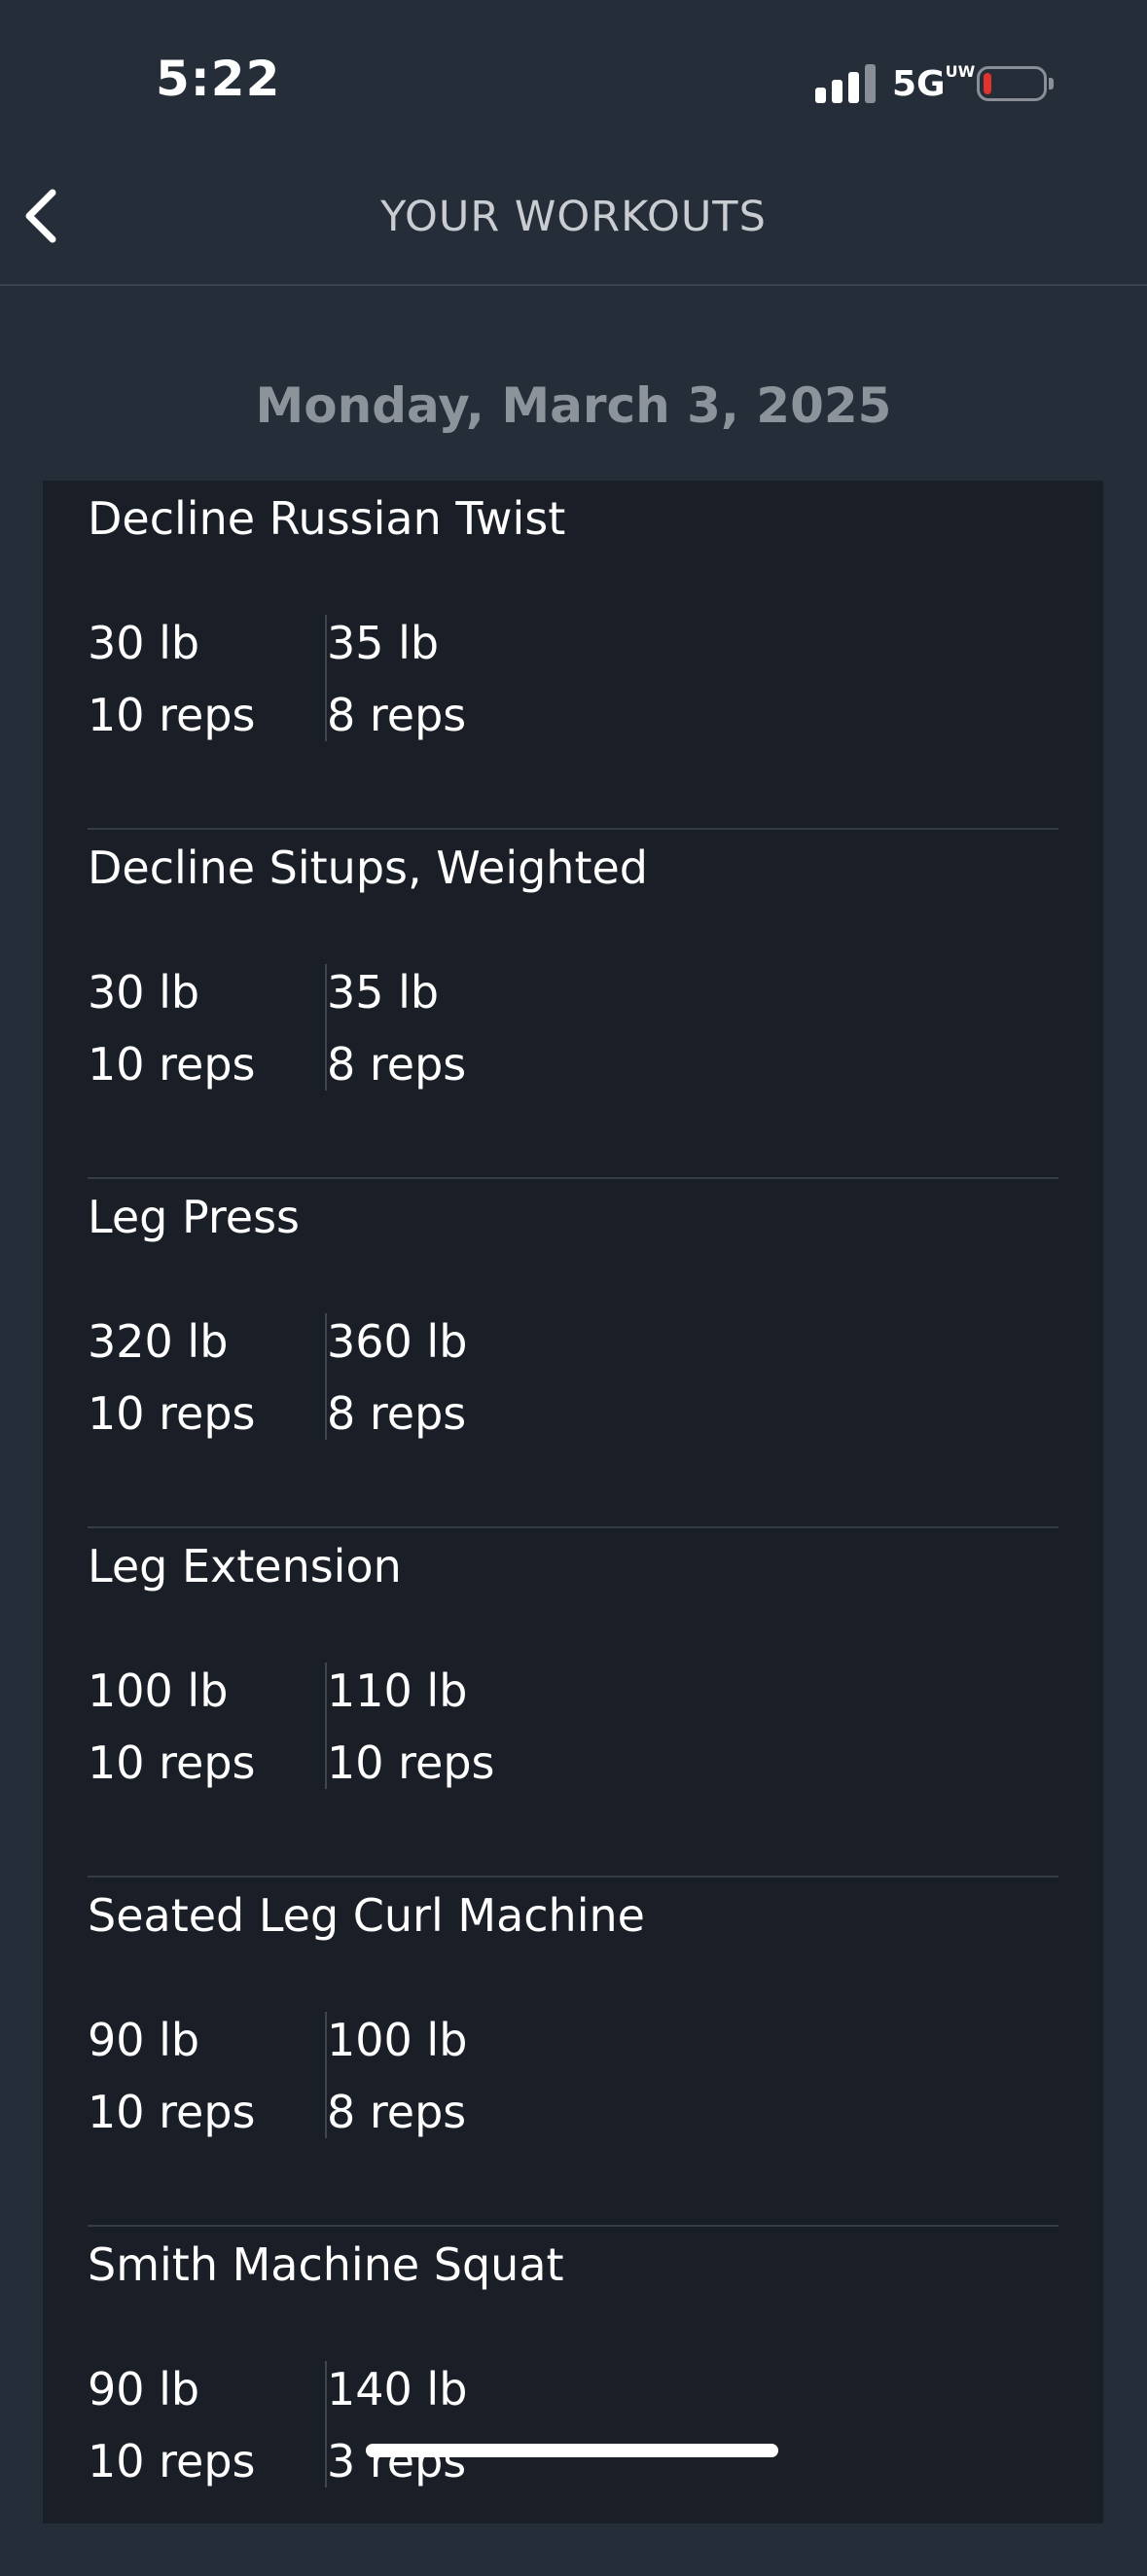 This screenshot has width=1147, height=2576. Describe the element at coordinates (960, 71) in the screenshot. I see `network-badge: UW` at that location.